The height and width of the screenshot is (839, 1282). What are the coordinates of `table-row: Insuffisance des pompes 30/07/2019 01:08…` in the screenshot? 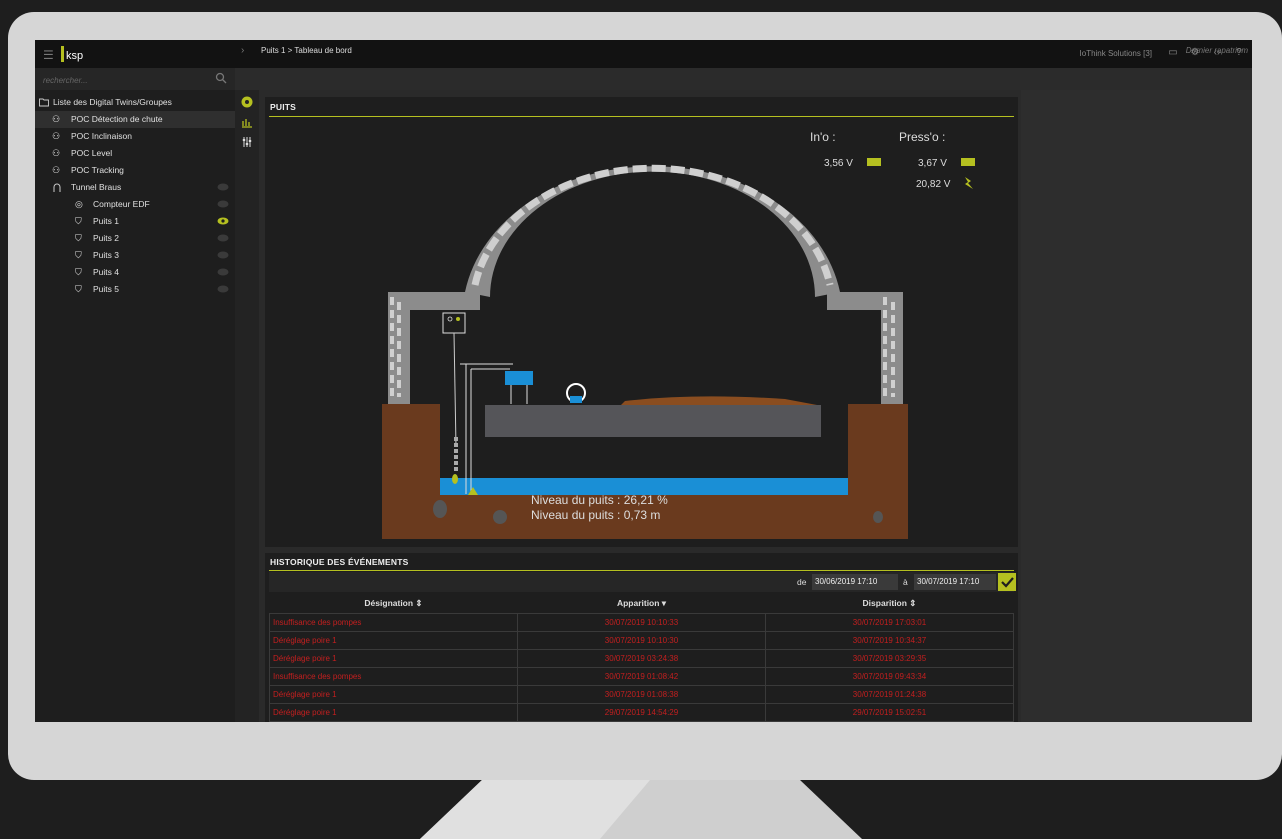 It's located at (641, 676).